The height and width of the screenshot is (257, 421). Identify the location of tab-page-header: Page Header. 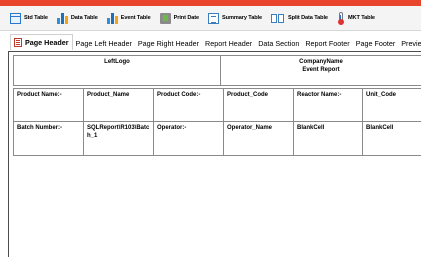
(41, 42).